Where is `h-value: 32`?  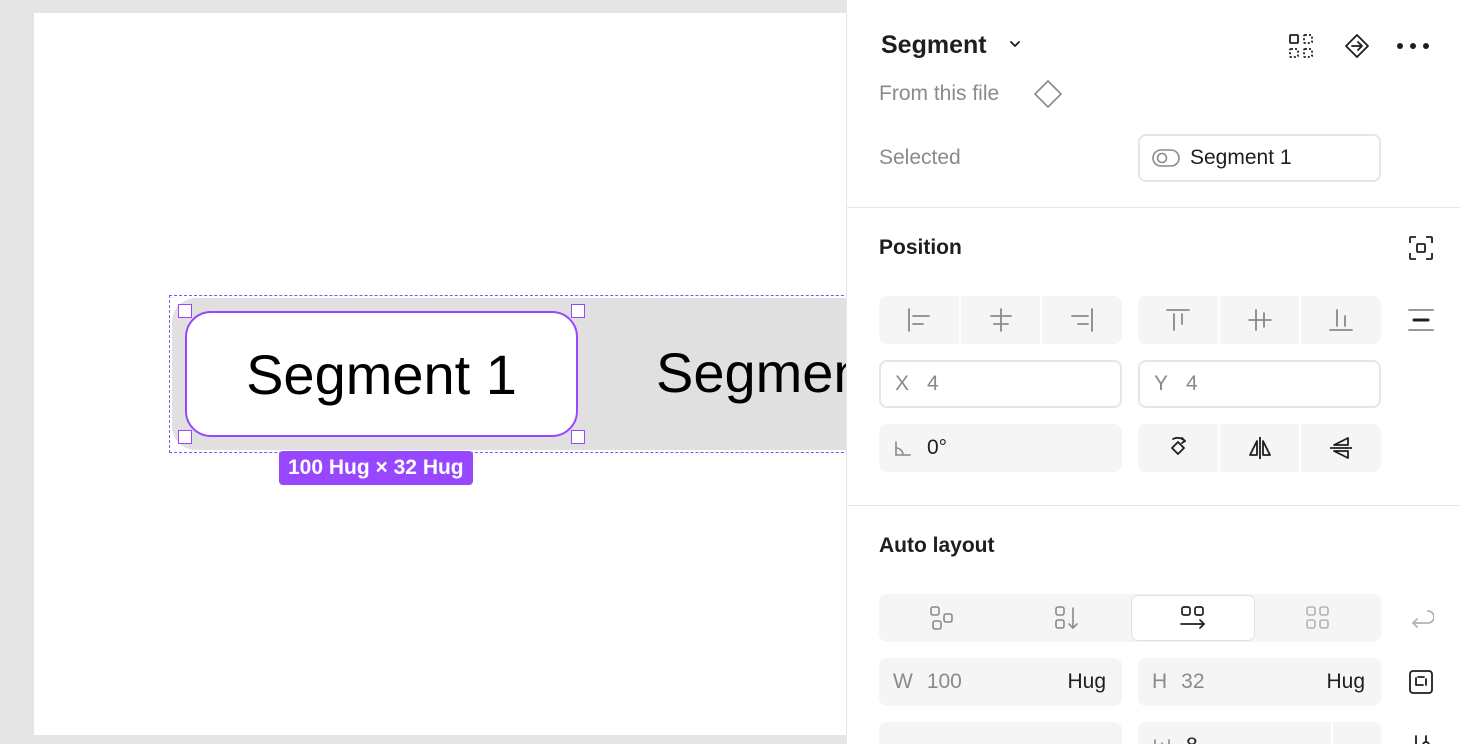 h-value: 32 is located at coordinates (1193, 681).